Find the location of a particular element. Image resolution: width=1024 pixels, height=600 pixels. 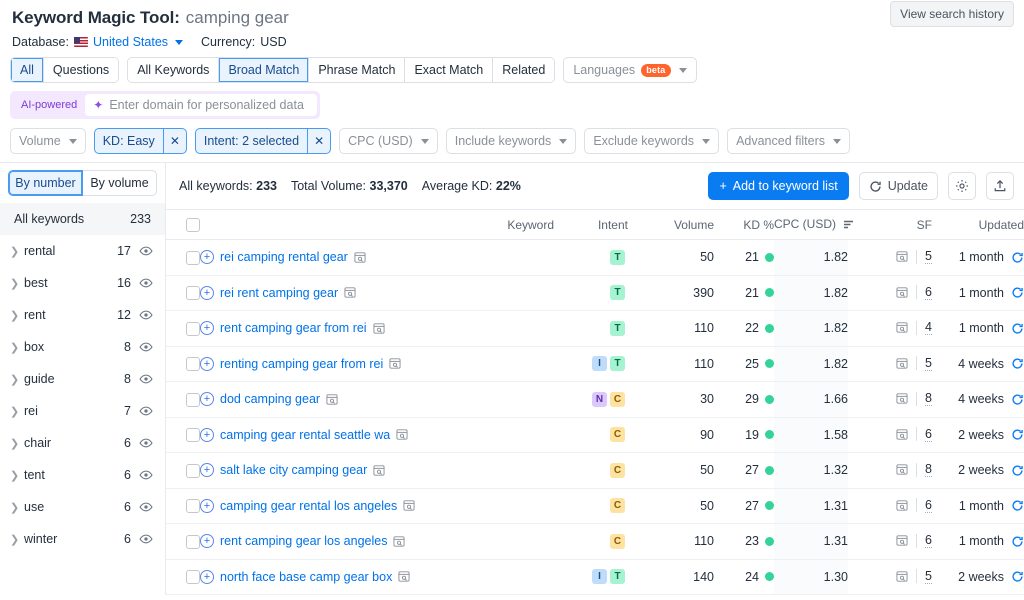

tab-broad-match: Broad Match is located at coordinates (264, 70).